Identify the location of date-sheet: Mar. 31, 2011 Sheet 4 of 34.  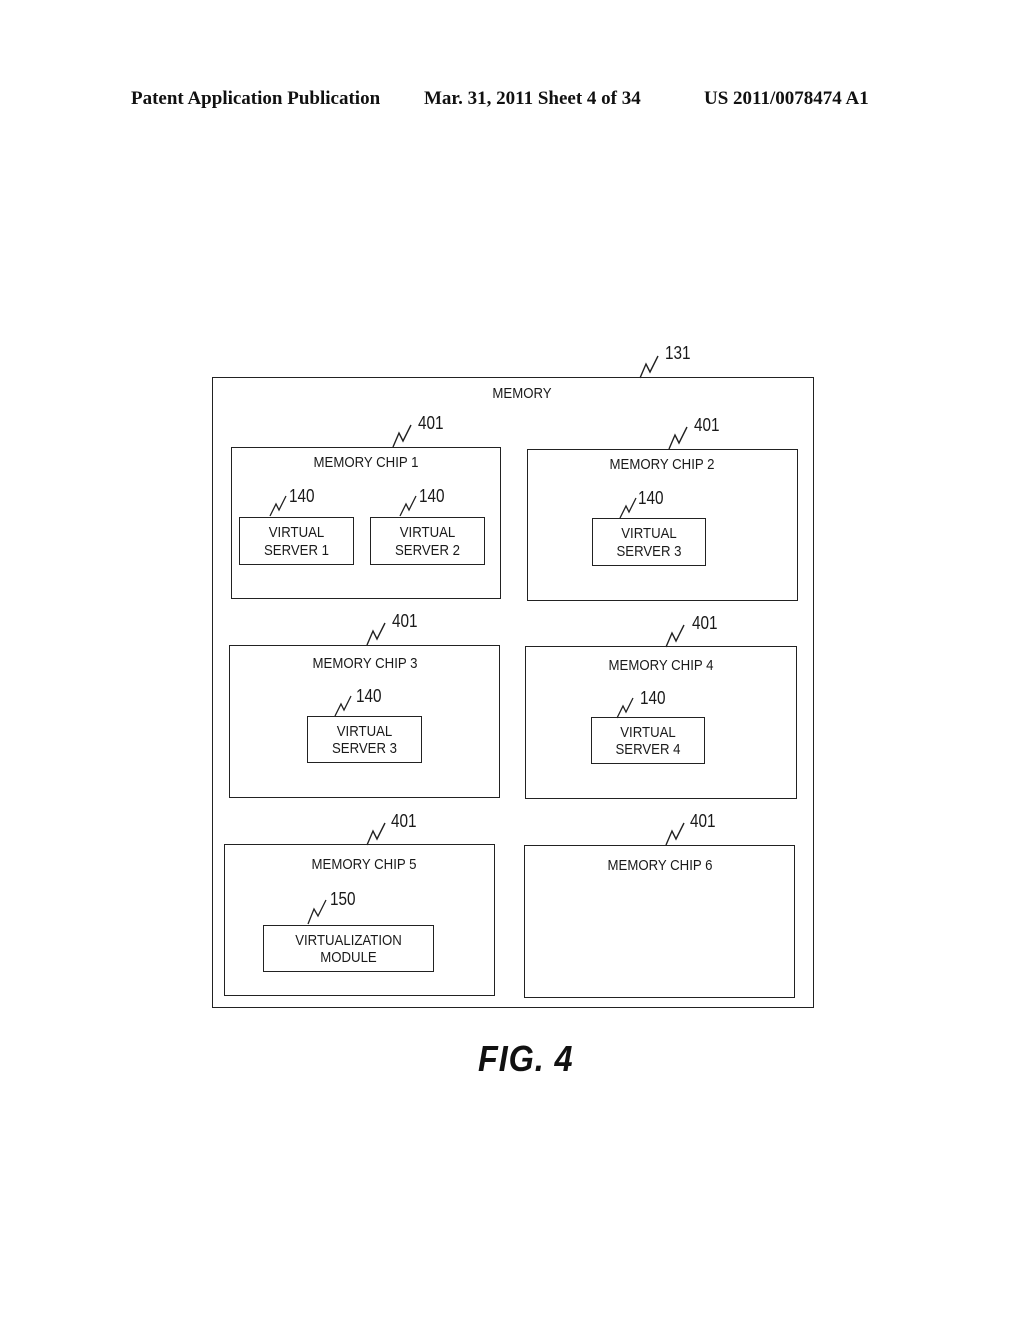
(532, 98).